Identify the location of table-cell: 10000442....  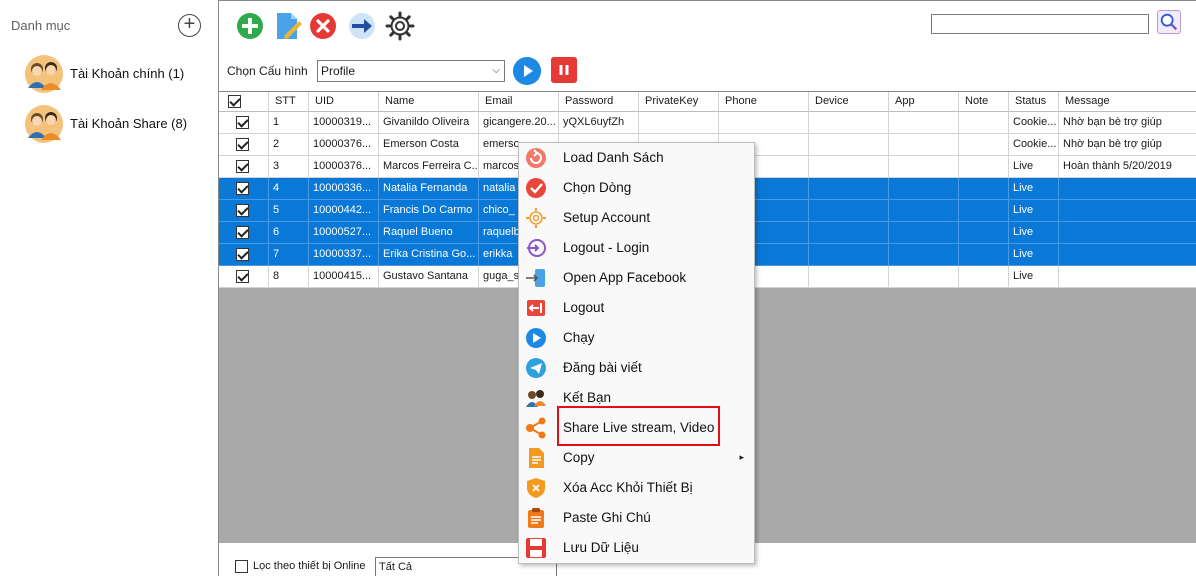
(344, 211).